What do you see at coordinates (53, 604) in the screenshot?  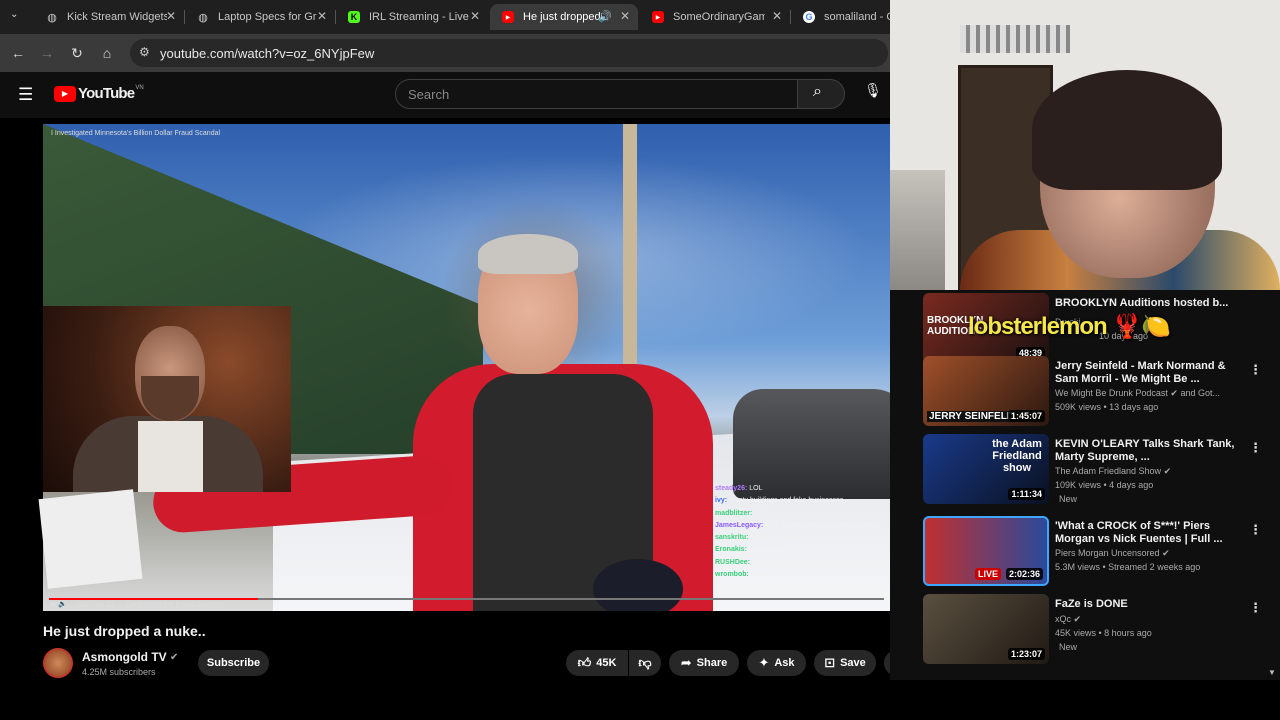 I see `play-icon: ▶` at bounding box center [53, 604].